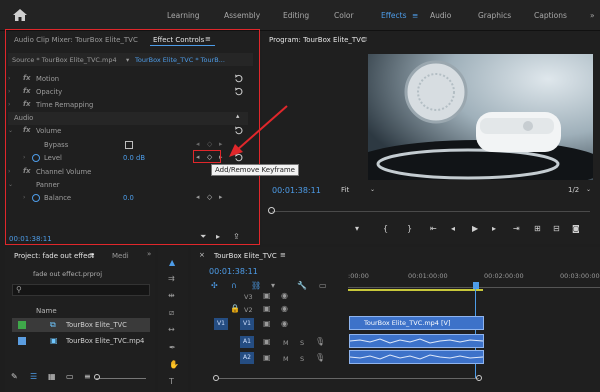  What do you see at coordinates (576, 228) in the screenshot?
I see `camera-icon: ◙` at bounding box center [576, 228].